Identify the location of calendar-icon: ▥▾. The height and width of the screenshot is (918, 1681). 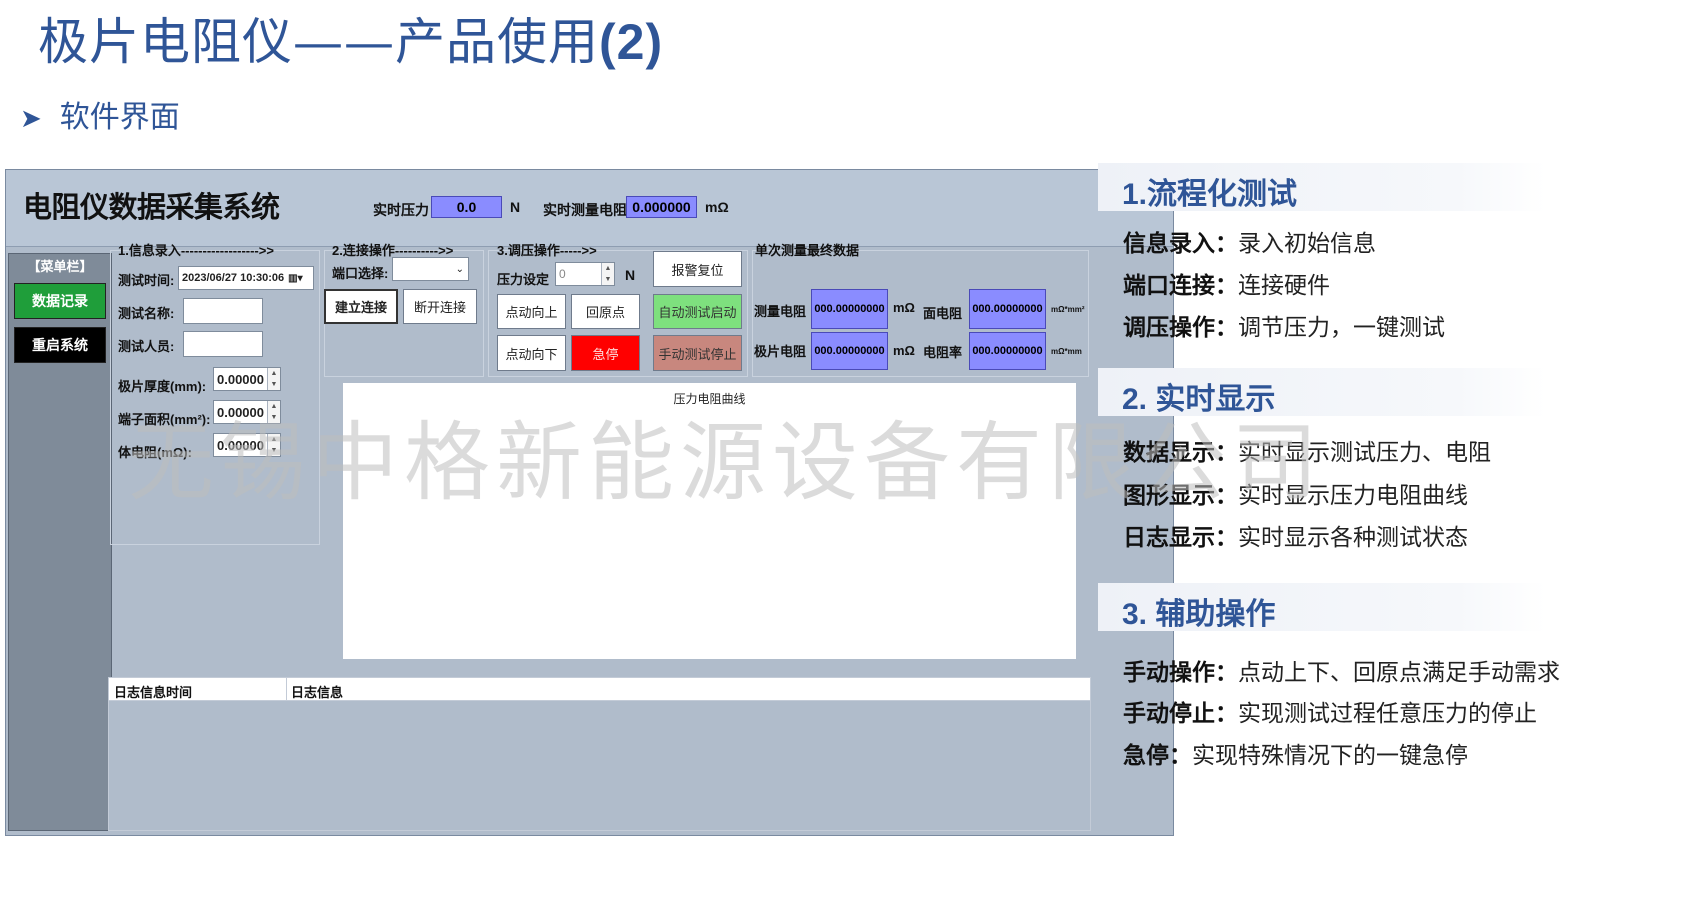
(295, 278).